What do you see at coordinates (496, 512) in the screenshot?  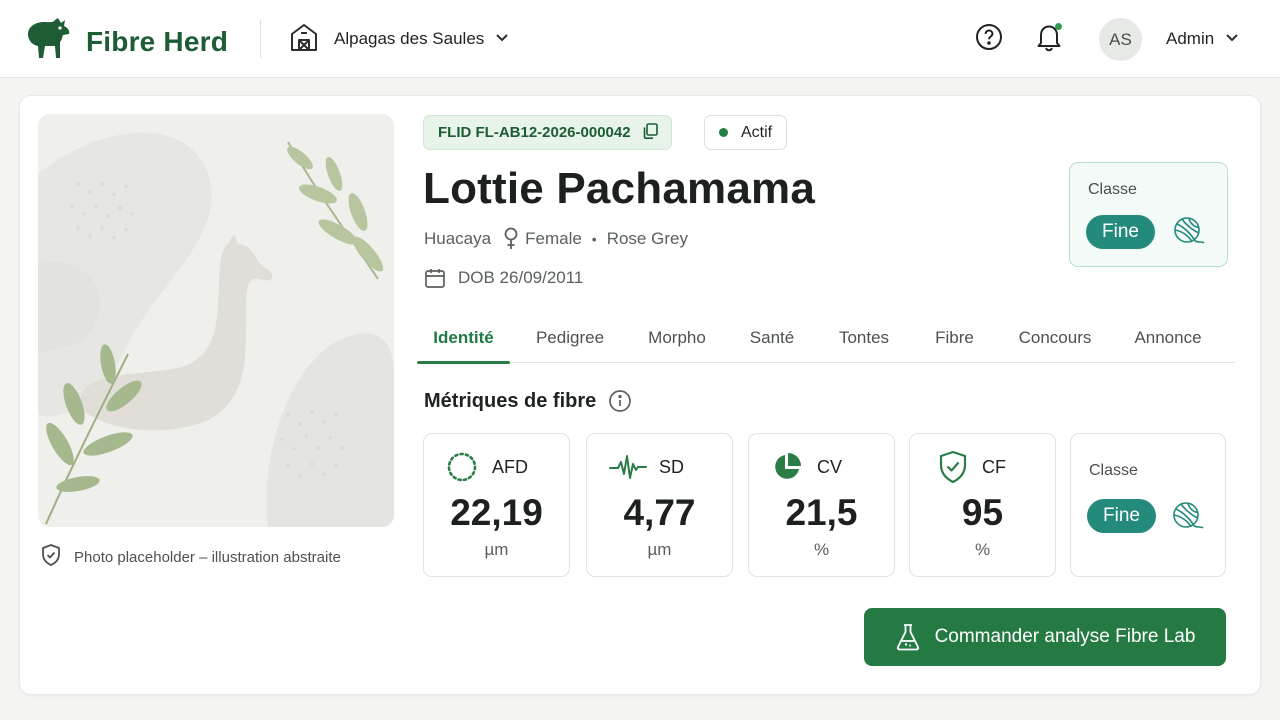 I see `metric-value: 22,19` at bounding box center [496, 512].